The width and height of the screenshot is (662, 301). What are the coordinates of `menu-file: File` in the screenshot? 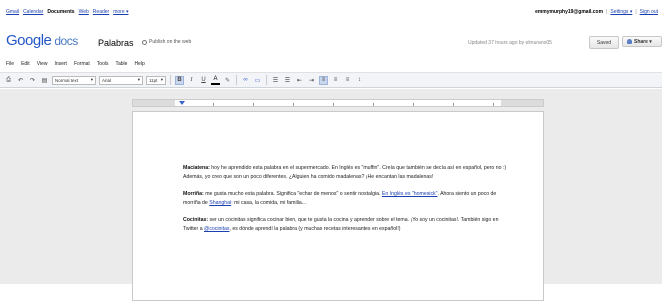 It's located at (10, 64).